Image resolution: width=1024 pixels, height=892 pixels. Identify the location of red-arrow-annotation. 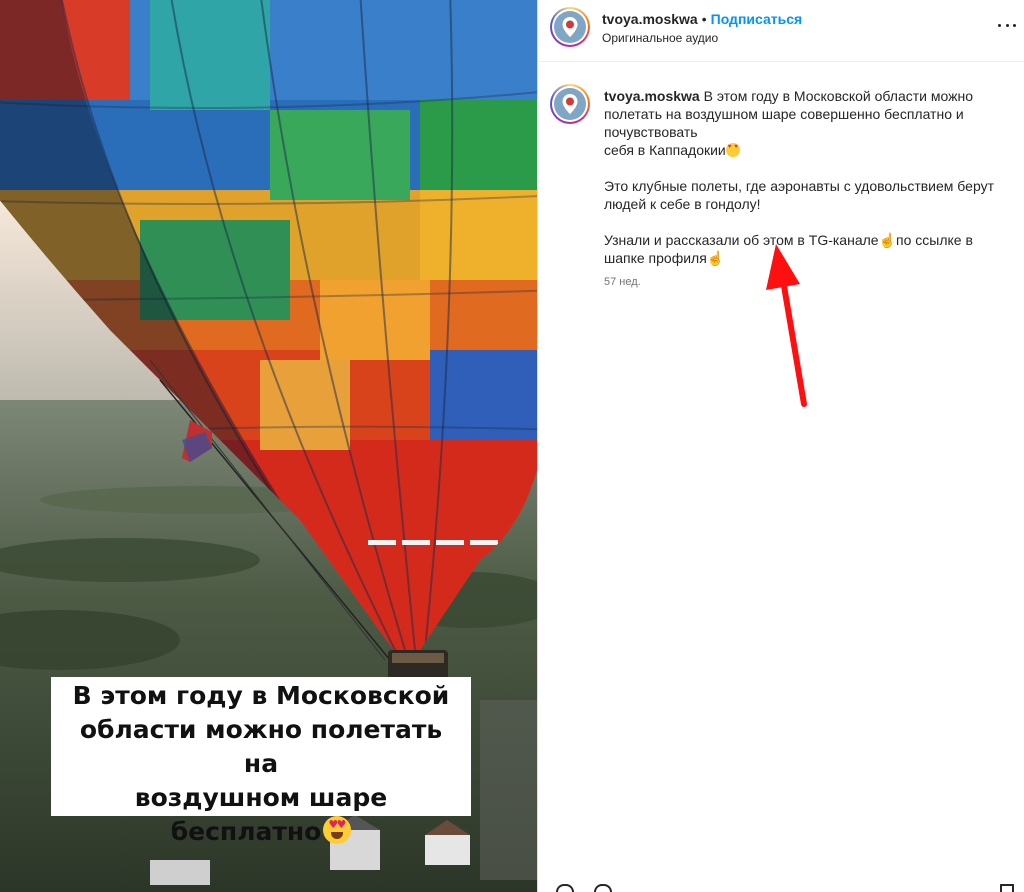
(786, 325).